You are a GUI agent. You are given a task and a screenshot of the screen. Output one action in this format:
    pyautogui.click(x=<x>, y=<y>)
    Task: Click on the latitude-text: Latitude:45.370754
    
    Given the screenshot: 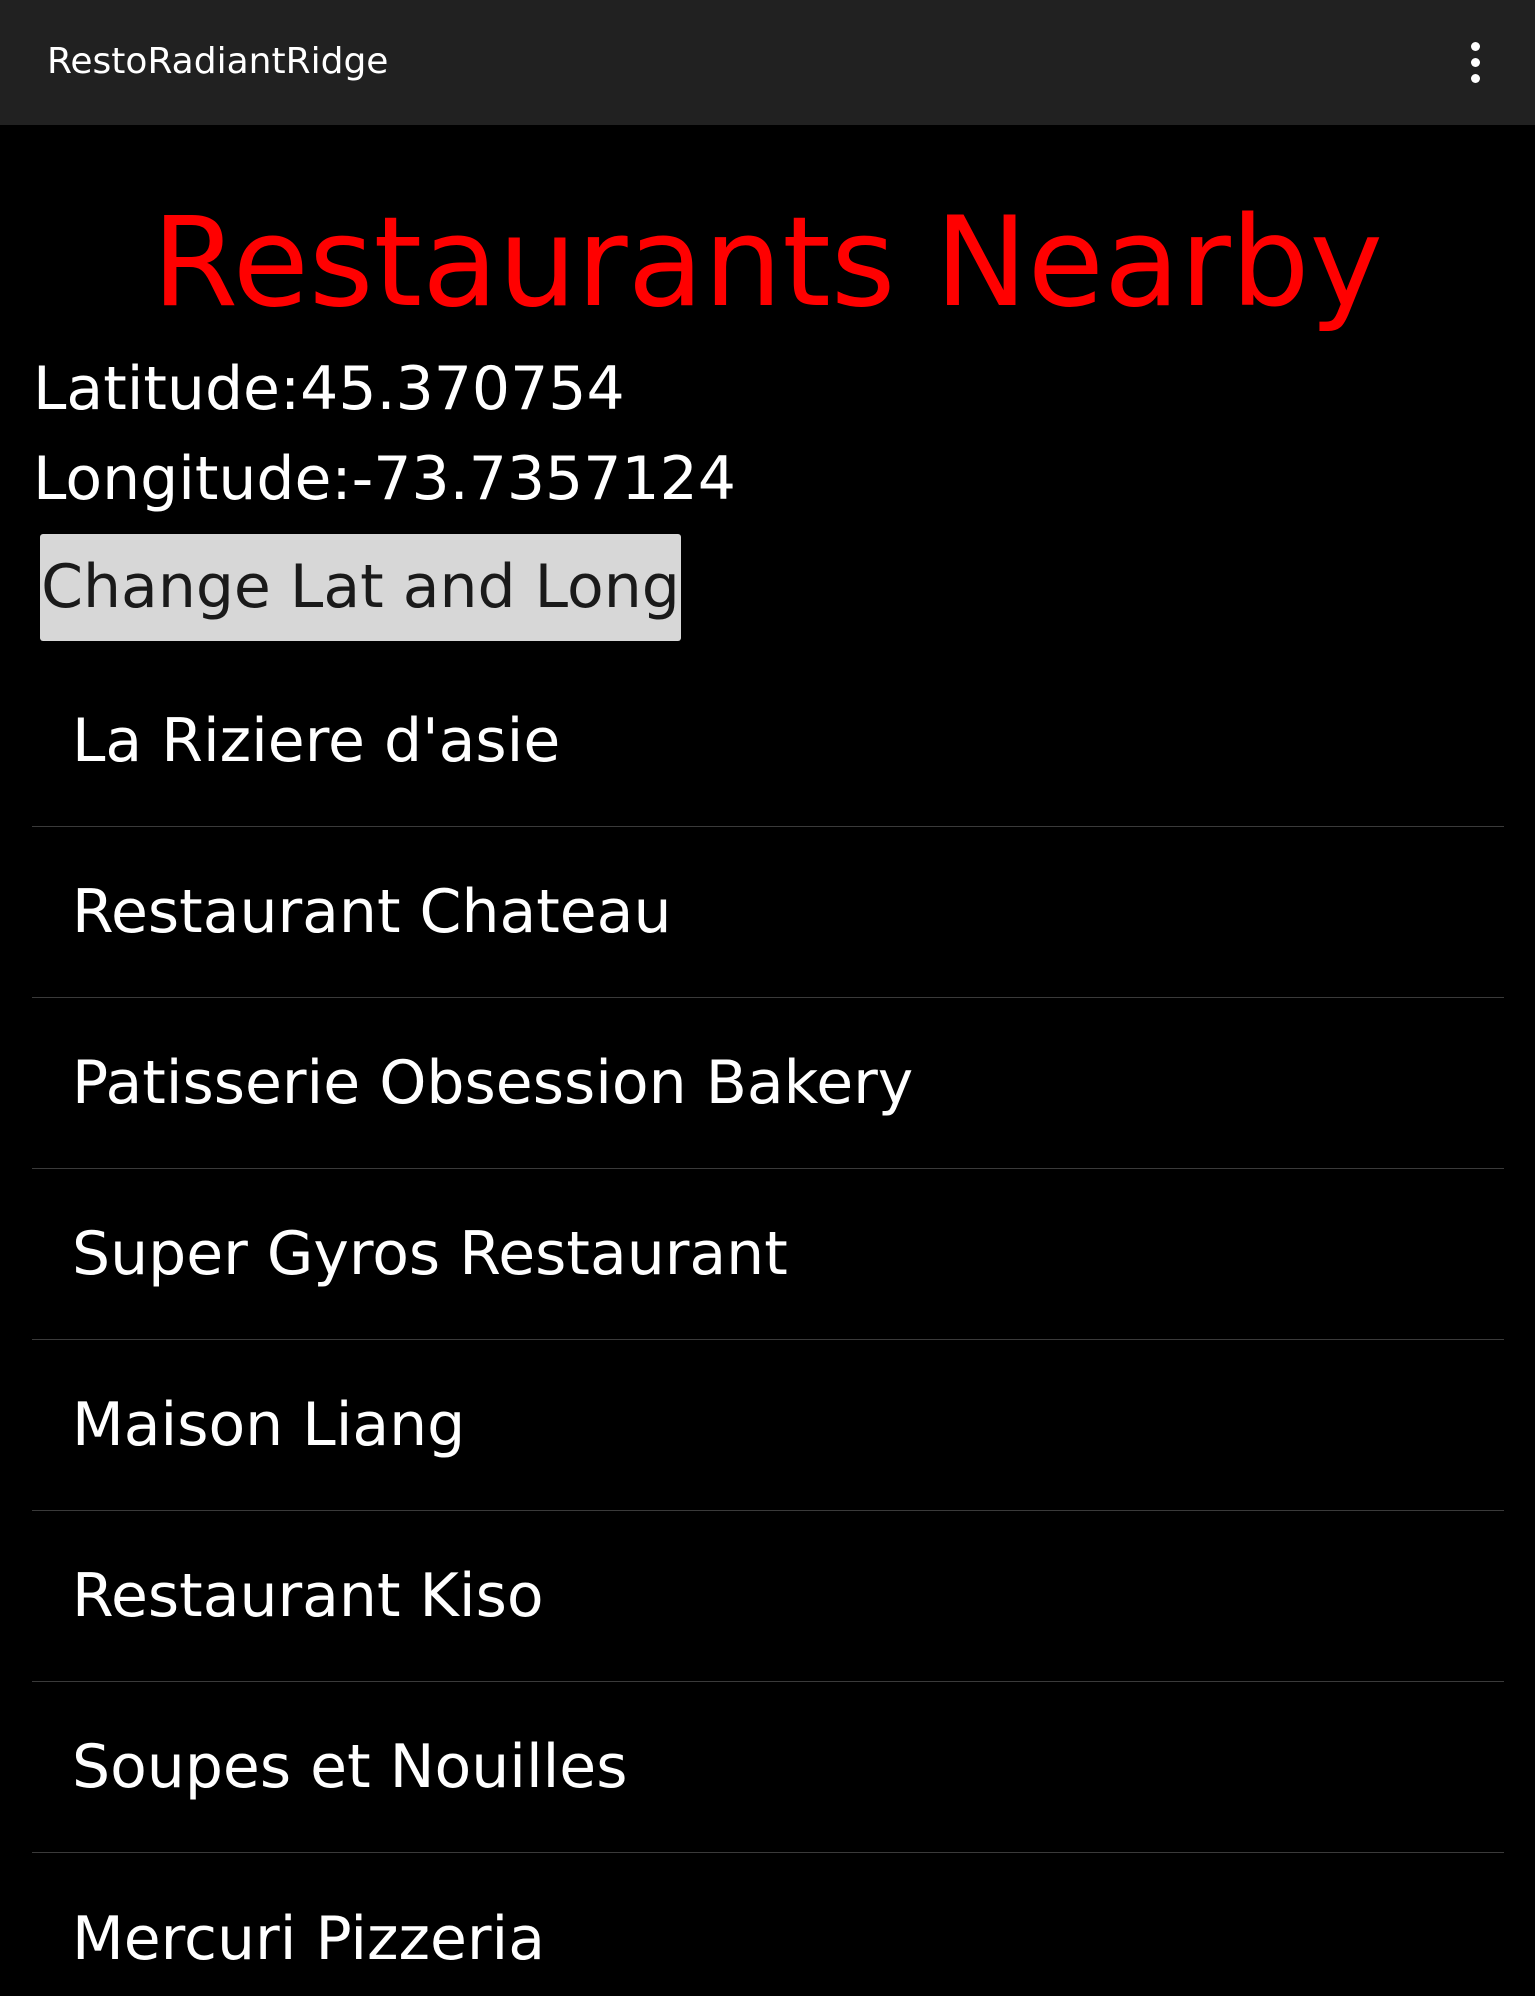 What is the action you would take?
    pyautogui.click(x=329, y=389)
    